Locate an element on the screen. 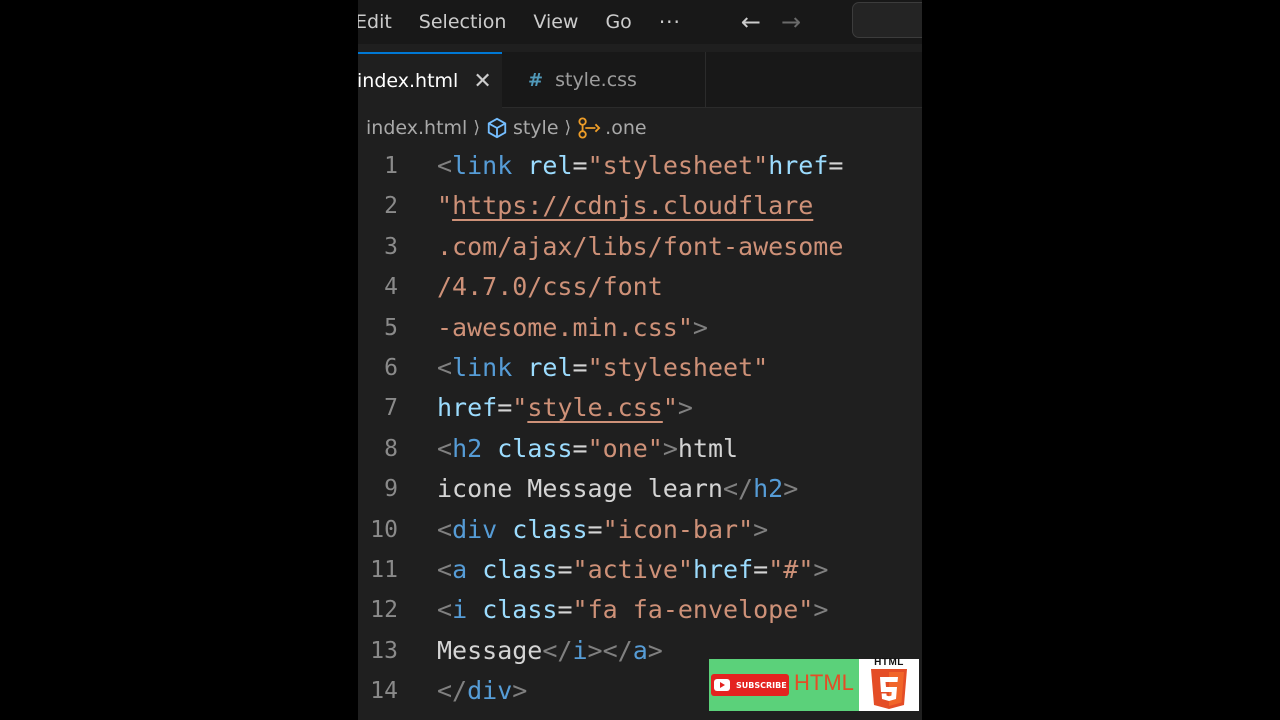 The width and height of the screenshot is (1280, 720). line-number: 3 is located at coordinates (391, 246).